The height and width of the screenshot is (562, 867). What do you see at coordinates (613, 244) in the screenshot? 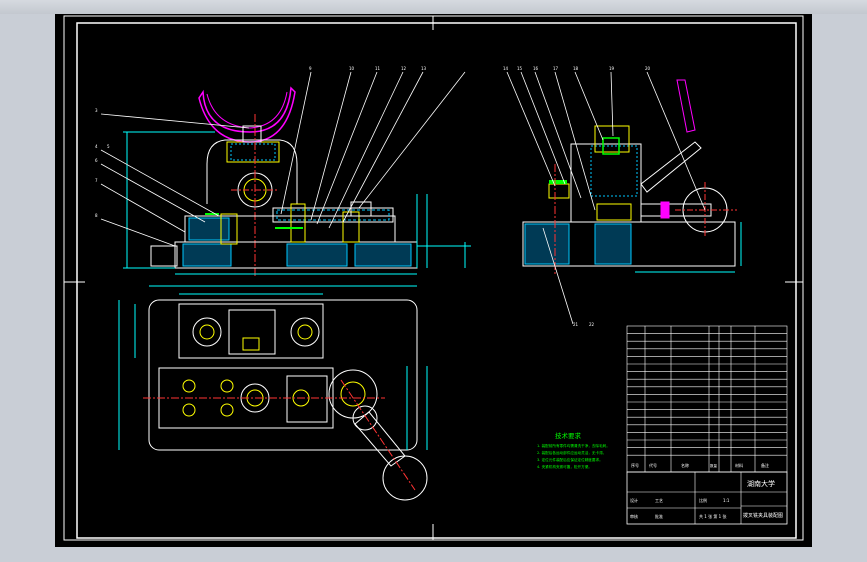
I see `side-base-hatch-right` at bounding box center [613, 244].